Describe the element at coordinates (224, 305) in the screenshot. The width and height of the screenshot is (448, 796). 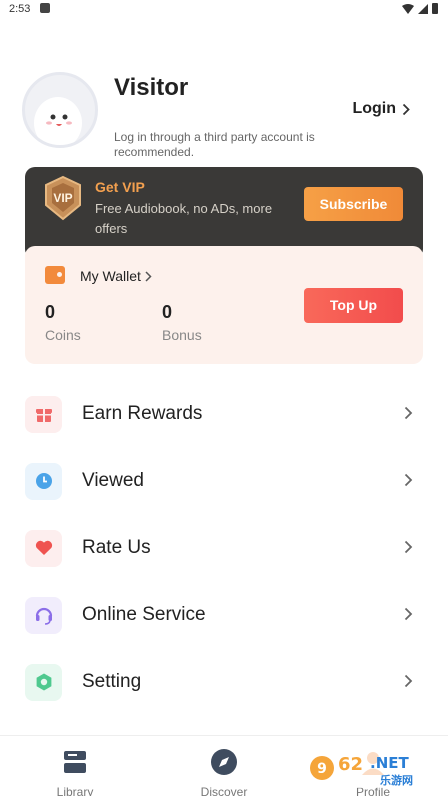
I see `wallet-card: My Wallet 0 Coins 0 Bonus Top Up` at that location.